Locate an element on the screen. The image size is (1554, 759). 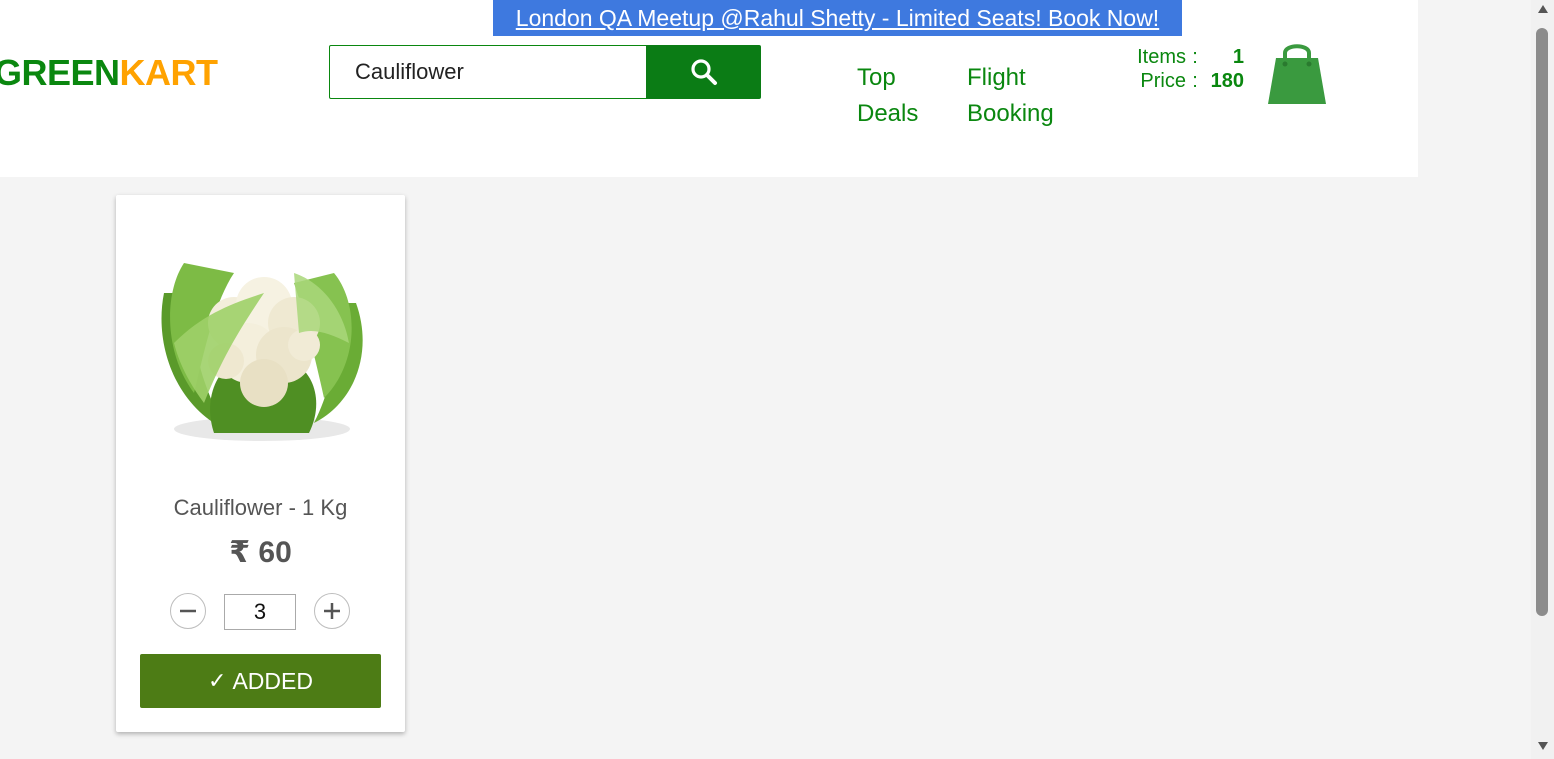
arrow-down-icon is located at coordinates (1542, 746).